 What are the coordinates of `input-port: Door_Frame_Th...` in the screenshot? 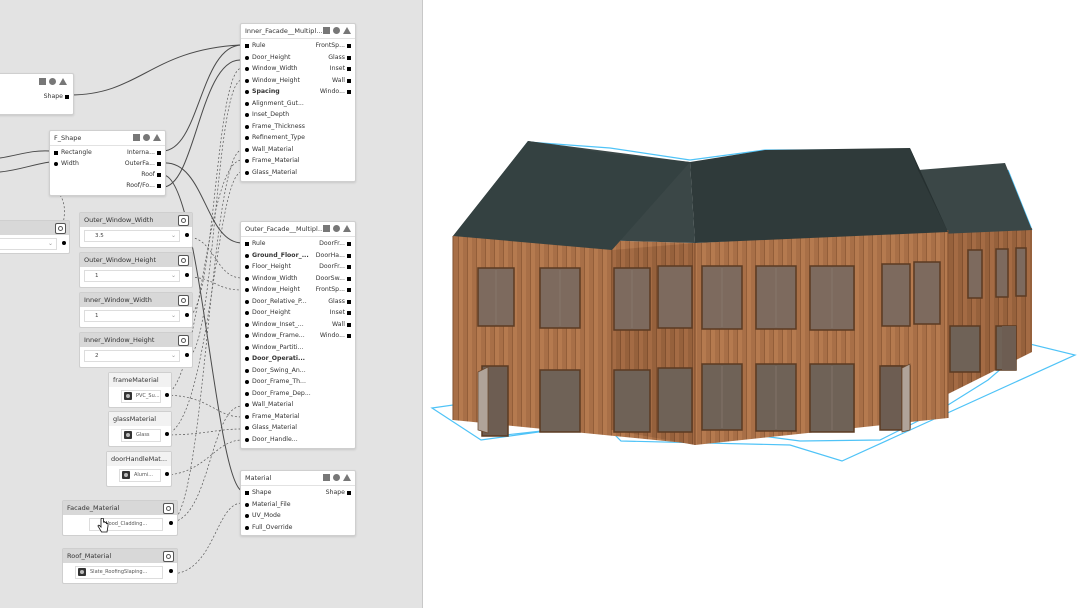 It's located at (273, 381).